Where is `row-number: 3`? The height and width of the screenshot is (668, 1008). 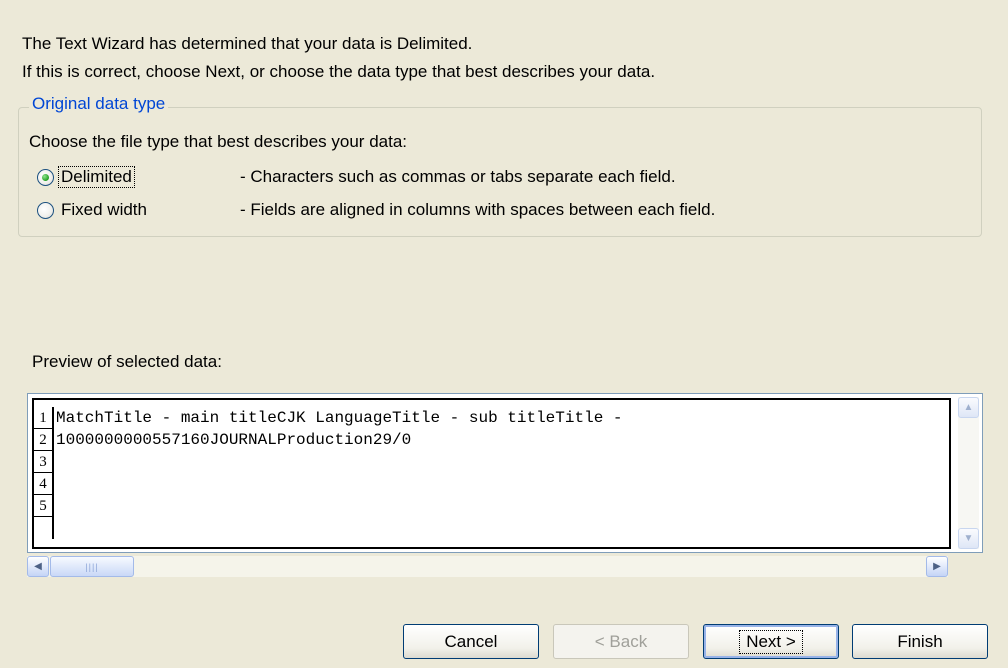 row-number: 3 is located at coordinates (44, 462).